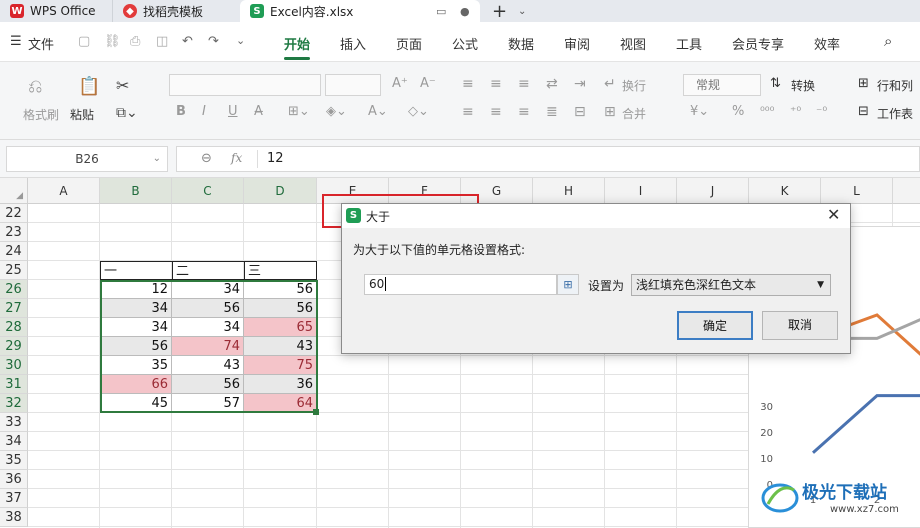 This screenshot has height=528, width=920. What do you see at coordinates (758, 43) in the screenshot?
I see `menu-member: 会员专享` at bounding box center [758, 43].